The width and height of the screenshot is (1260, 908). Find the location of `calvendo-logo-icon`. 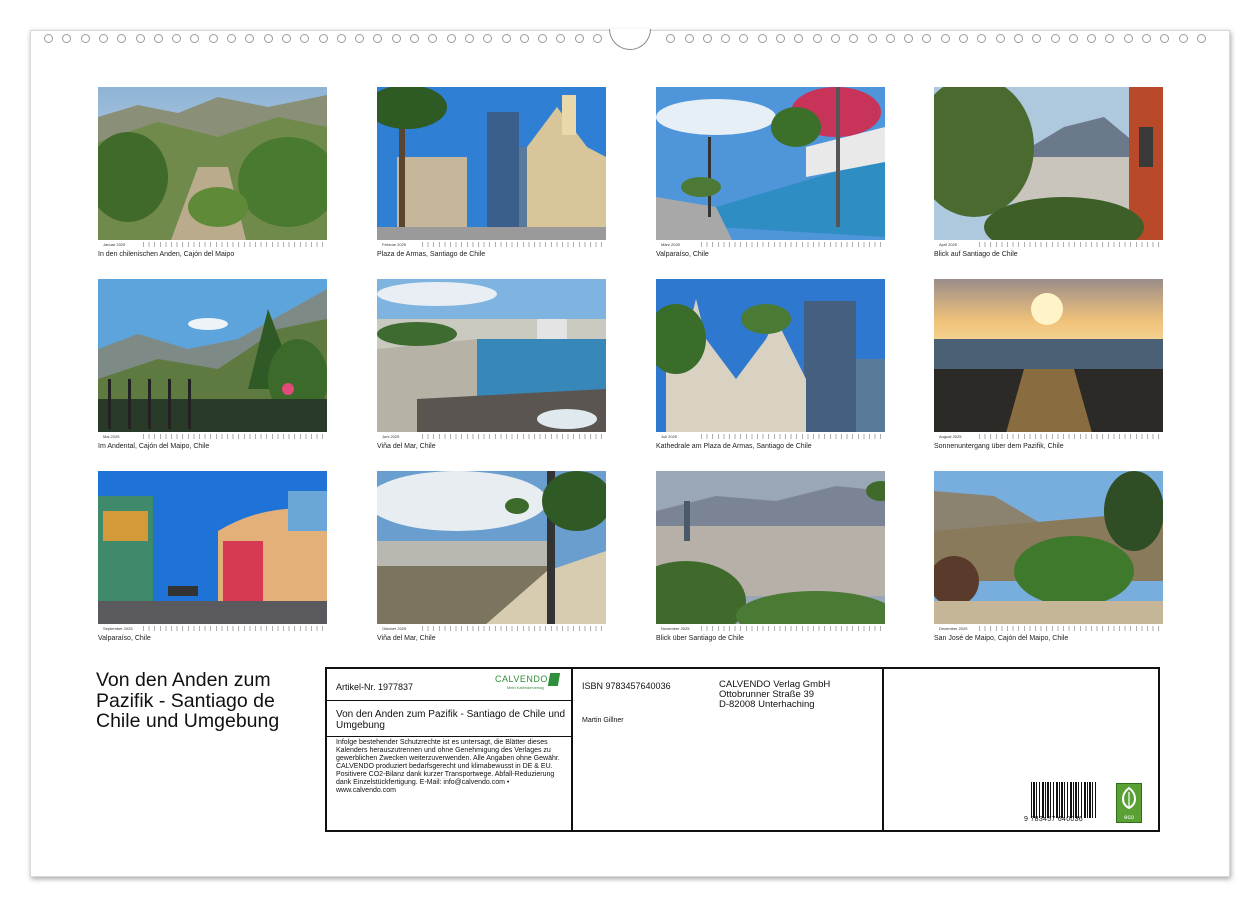

calvendo-logo-icon is located at coordinates (554, 679).